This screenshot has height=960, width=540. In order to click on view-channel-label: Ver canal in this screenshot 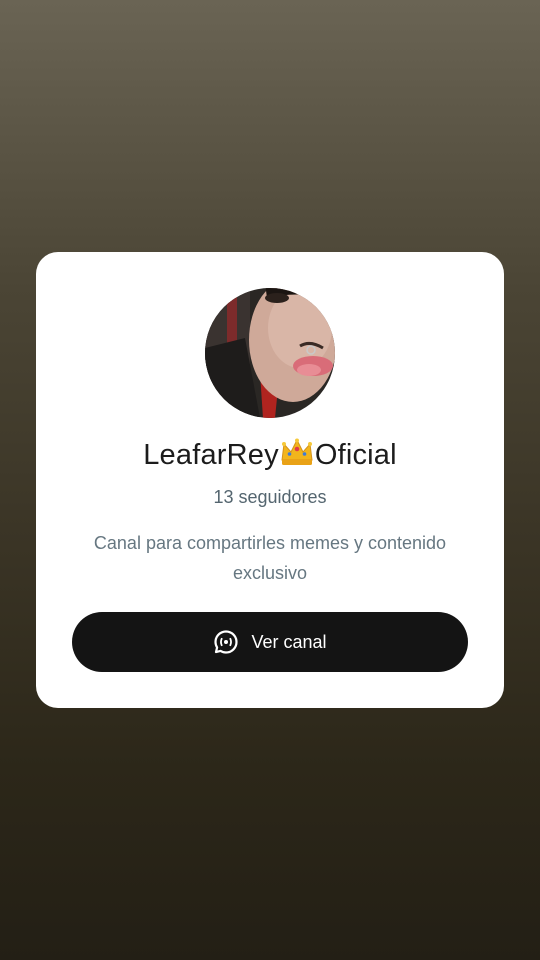, I will do `click(289, 641)`.